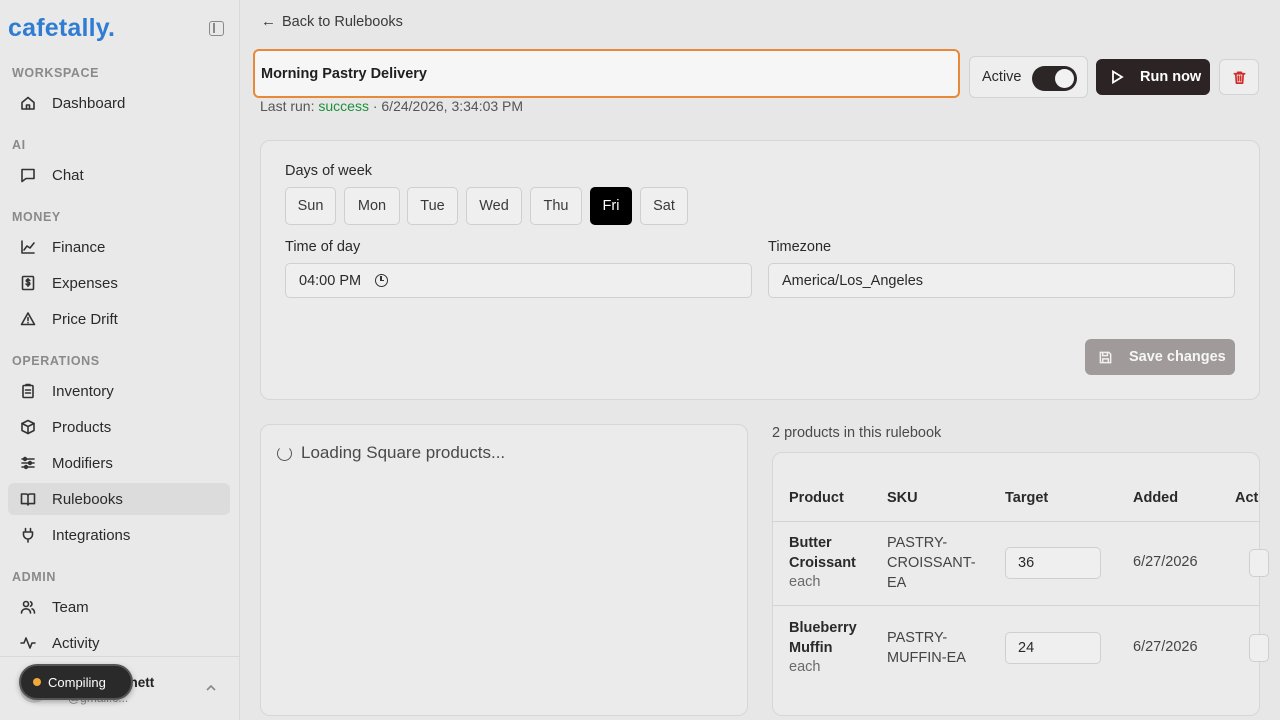  What do you see at coordinates (28, 643) in the screenshot?
I see `activity-pulse-icon` at bounding box center [28, 643].